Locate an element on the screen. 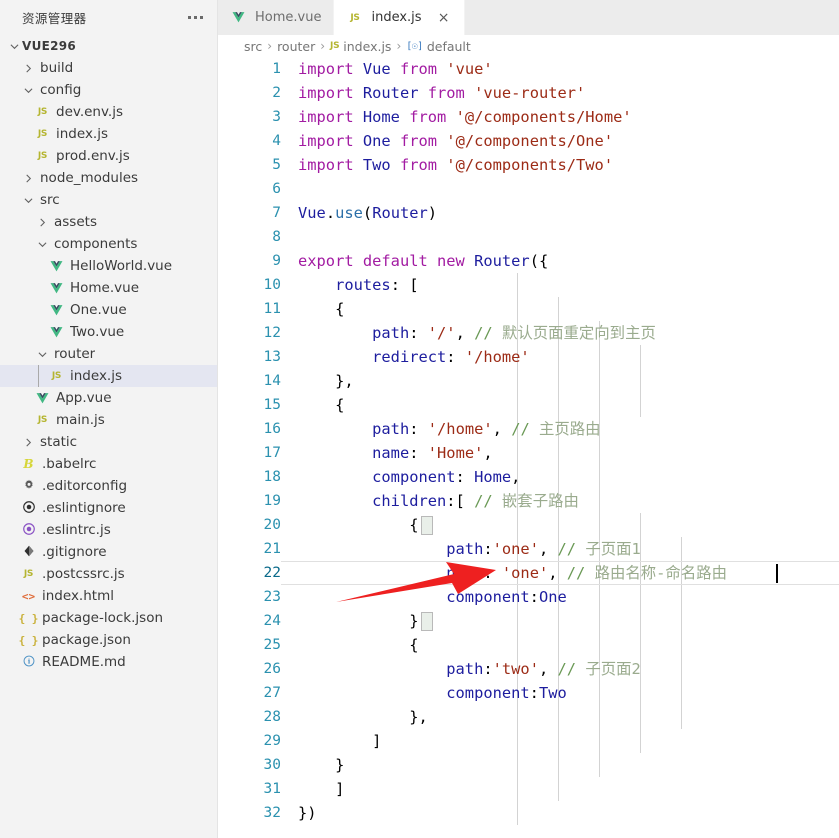 The width and height of the screenshot is (839, 838). code-line: 22 name: 'one', // 路由名称-命名路由 is located at coordinates (528, 573).